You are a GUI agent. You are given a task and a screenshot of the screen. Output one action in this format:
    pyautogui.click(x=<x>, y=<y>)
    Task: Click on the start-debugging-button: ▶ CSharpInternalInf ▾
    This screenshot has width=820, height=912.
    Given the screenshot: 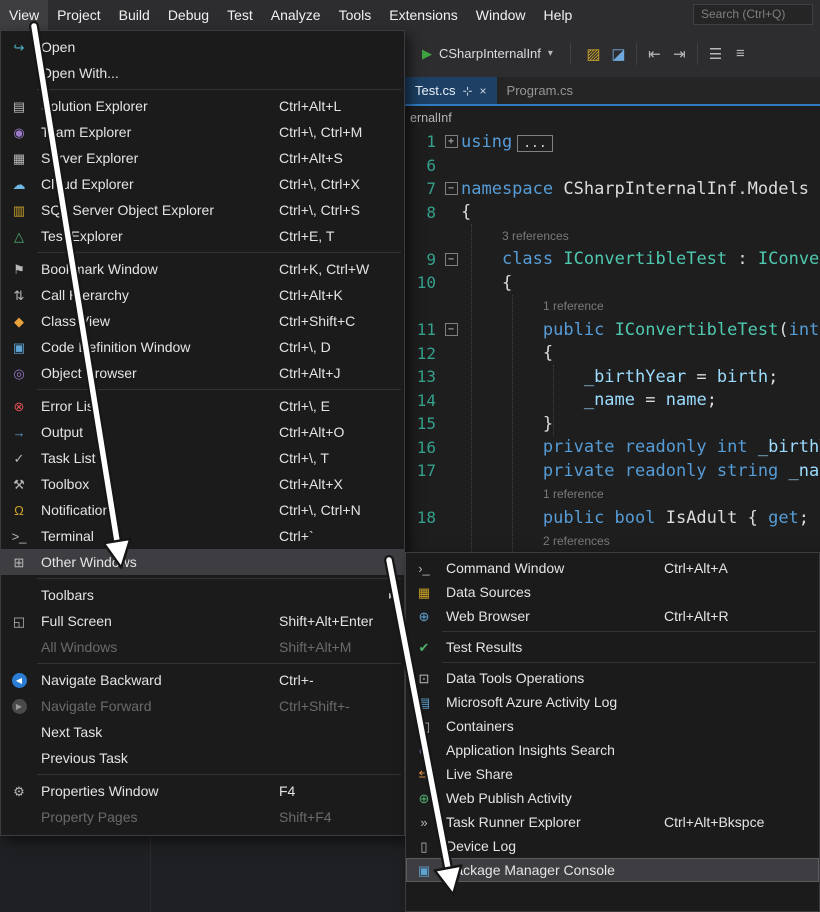 What is the action you would take?
    pyautogui.click(x=487, y=54)
    